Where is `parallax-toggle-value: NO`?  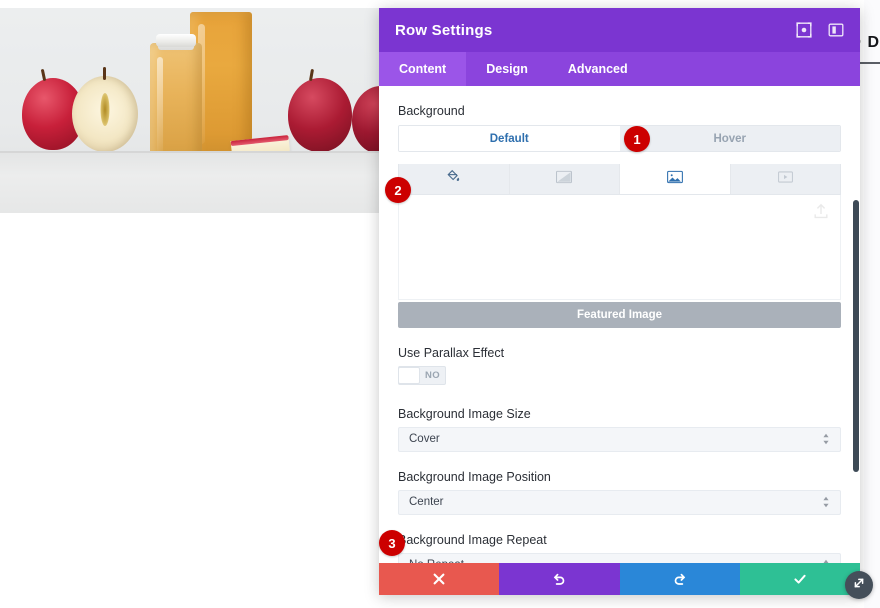 parallax-toggle-value: NO is located at coordinates (432, 375).